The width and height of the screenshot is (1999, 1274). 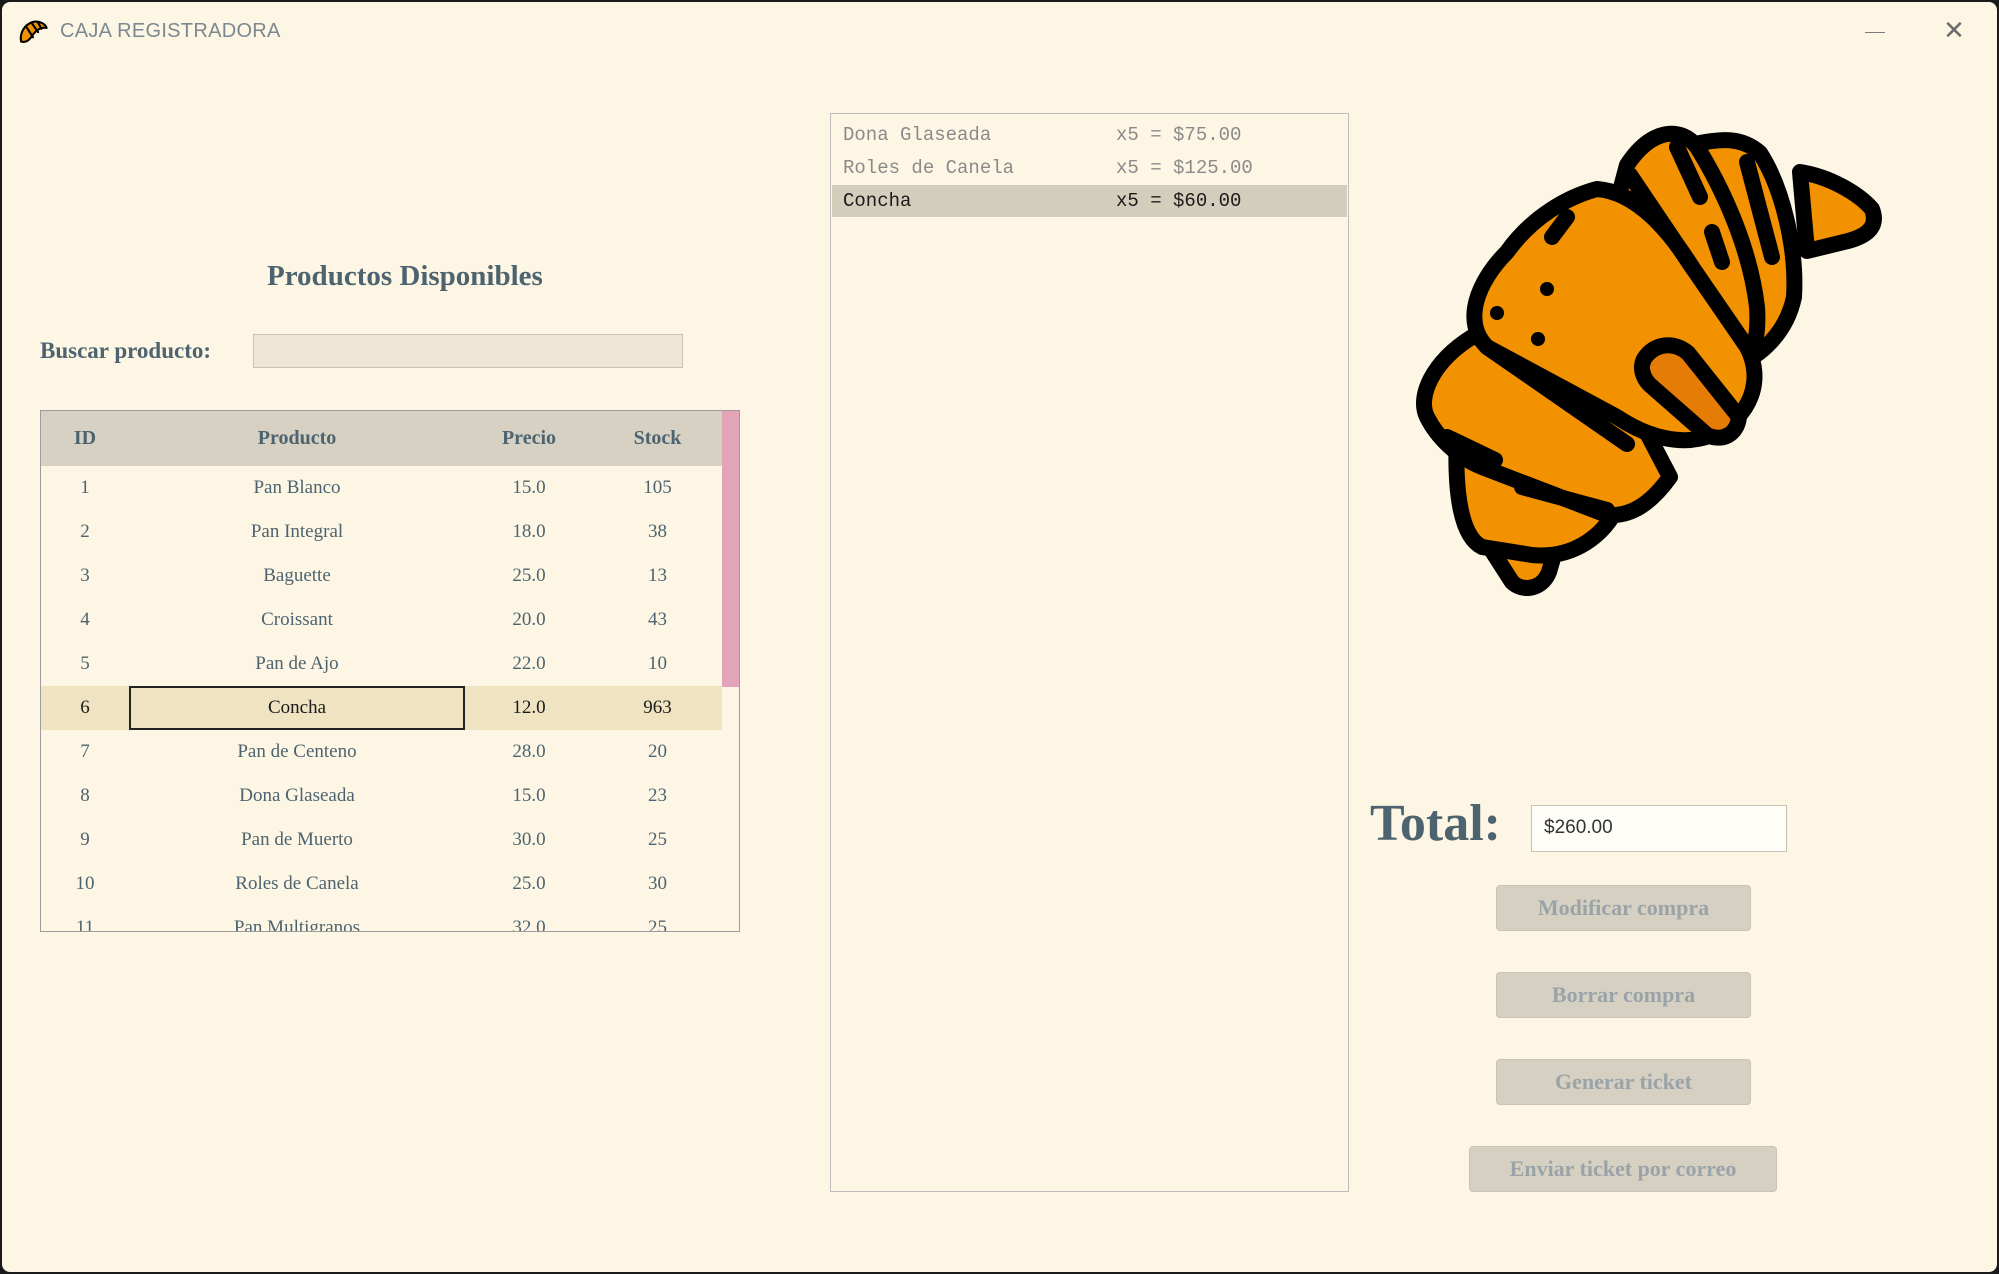 I want to click on cell-product: Roles de Canela, so click(x=297, y=884).